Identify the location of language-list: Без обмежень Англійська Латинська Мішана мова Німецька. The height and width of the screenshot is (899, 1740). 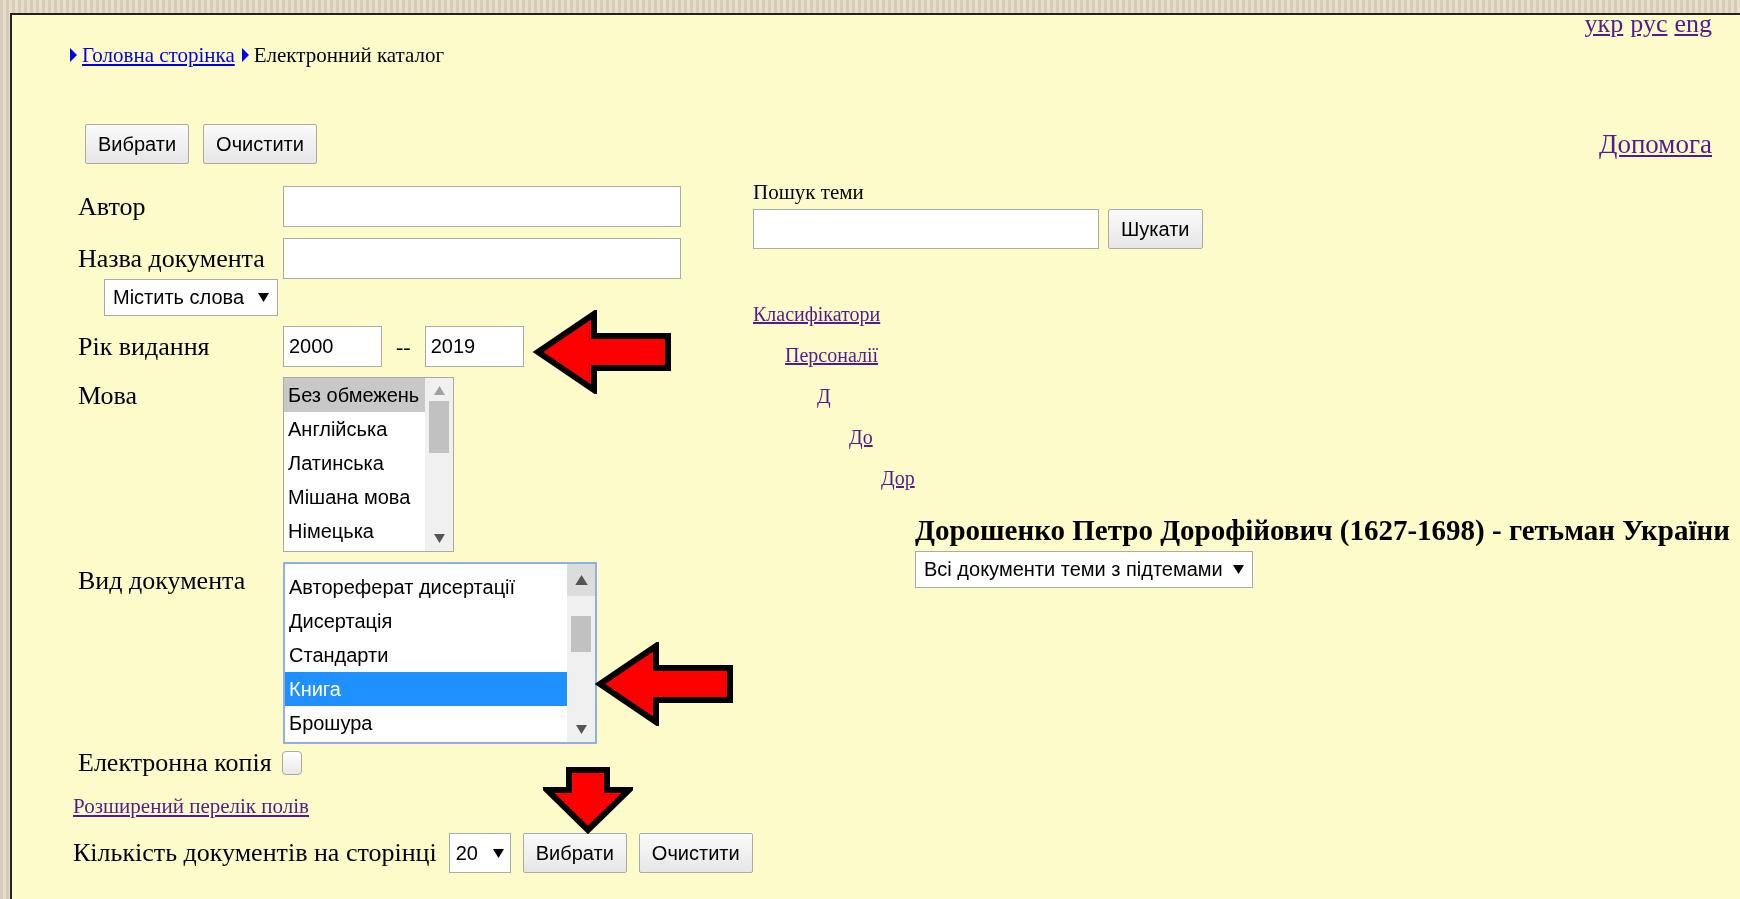
(368, 464).